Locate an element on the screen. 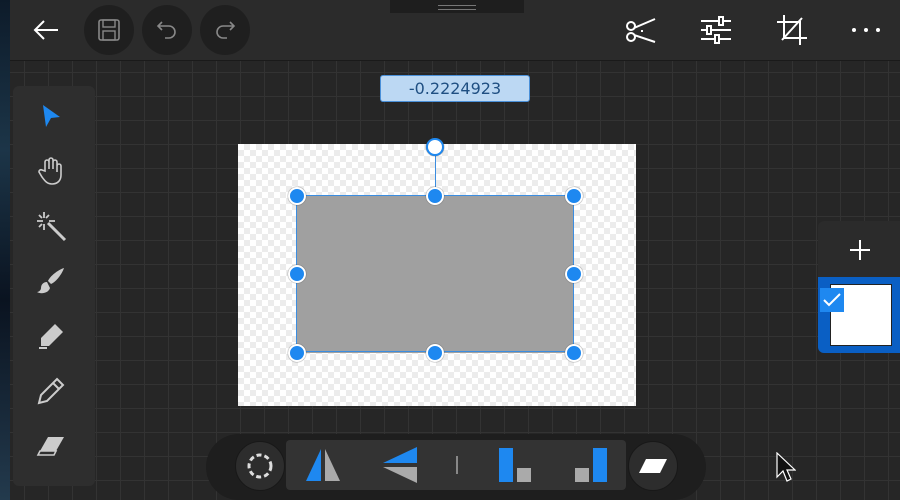  crop-icon is located at coordinates (792, 30).